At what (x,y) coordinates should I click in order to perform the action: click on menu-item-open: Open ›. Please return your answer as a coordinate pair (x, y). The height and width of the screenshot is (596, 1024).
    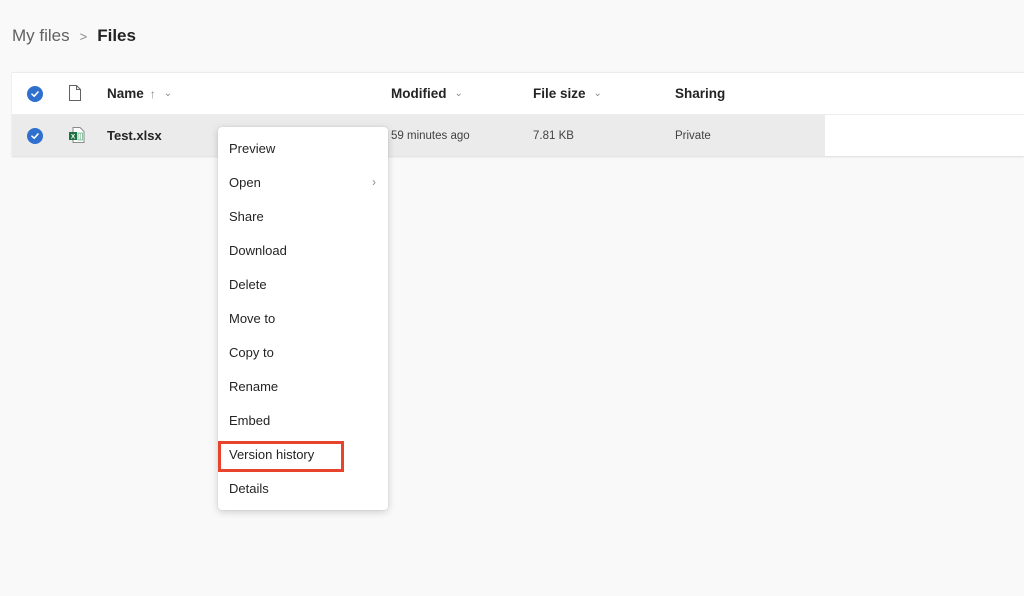
    Looking at the image, I should click on (303, 182).